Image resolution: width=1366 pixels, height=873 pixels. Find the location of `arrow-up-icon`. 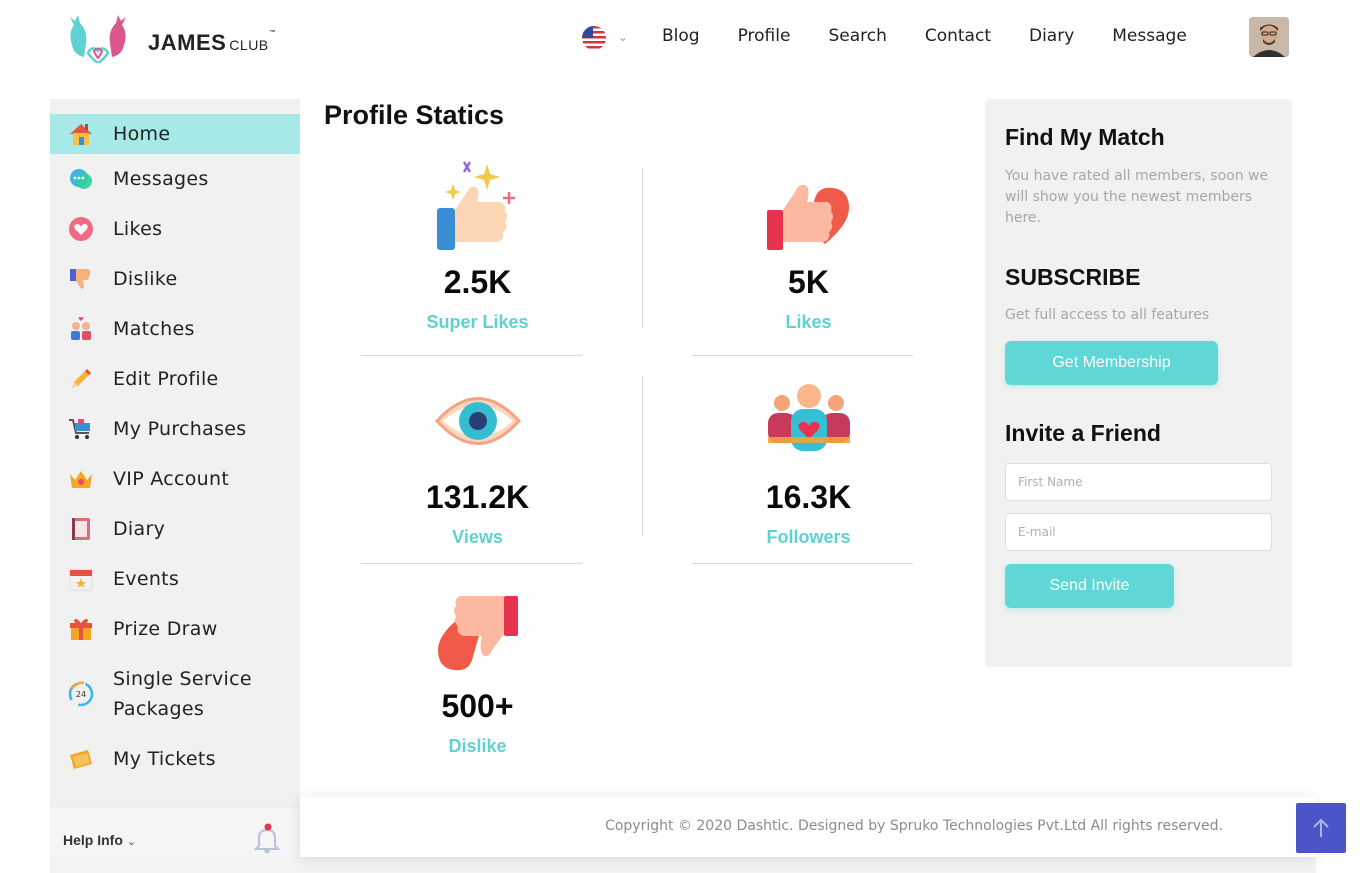

arrow-up-icon is located at coordinates (1321, 827).